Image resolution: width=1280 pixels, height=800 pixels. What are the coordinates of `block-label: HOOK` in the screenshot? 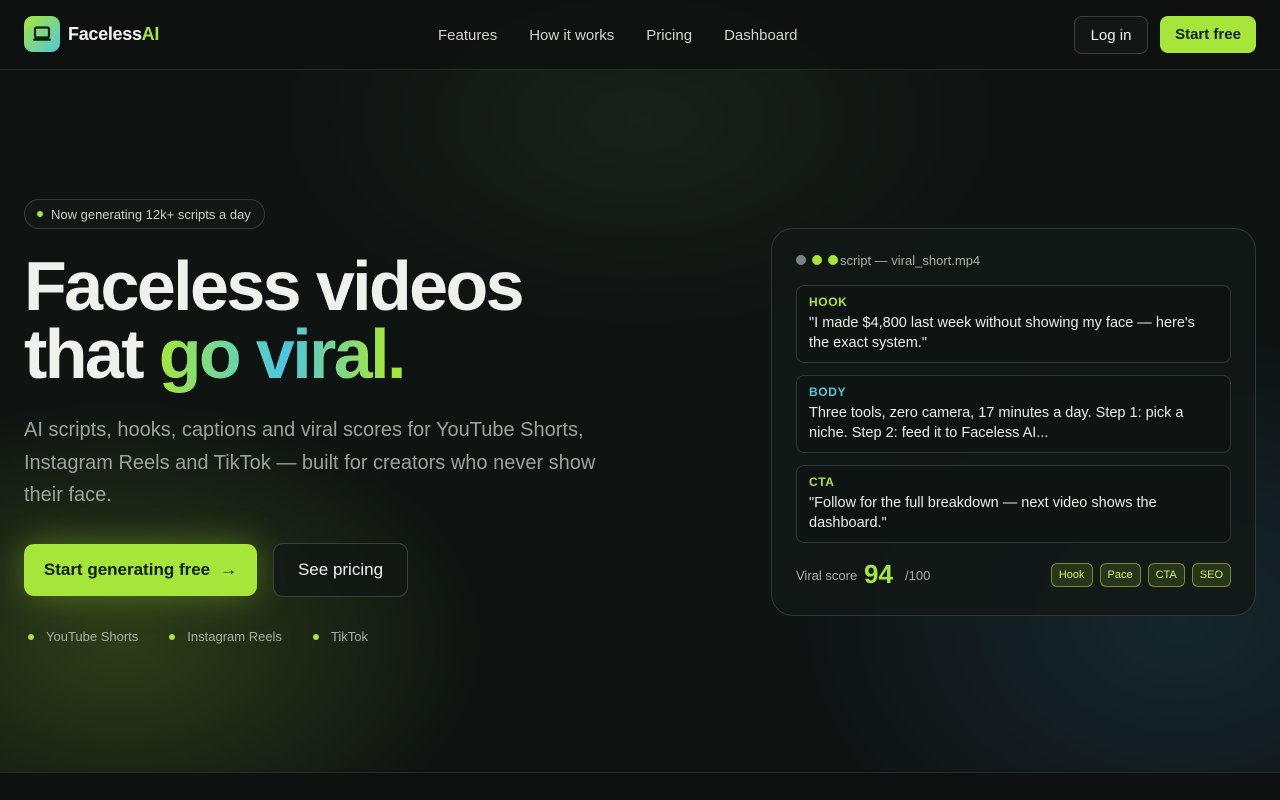 It's located at (828, 302).